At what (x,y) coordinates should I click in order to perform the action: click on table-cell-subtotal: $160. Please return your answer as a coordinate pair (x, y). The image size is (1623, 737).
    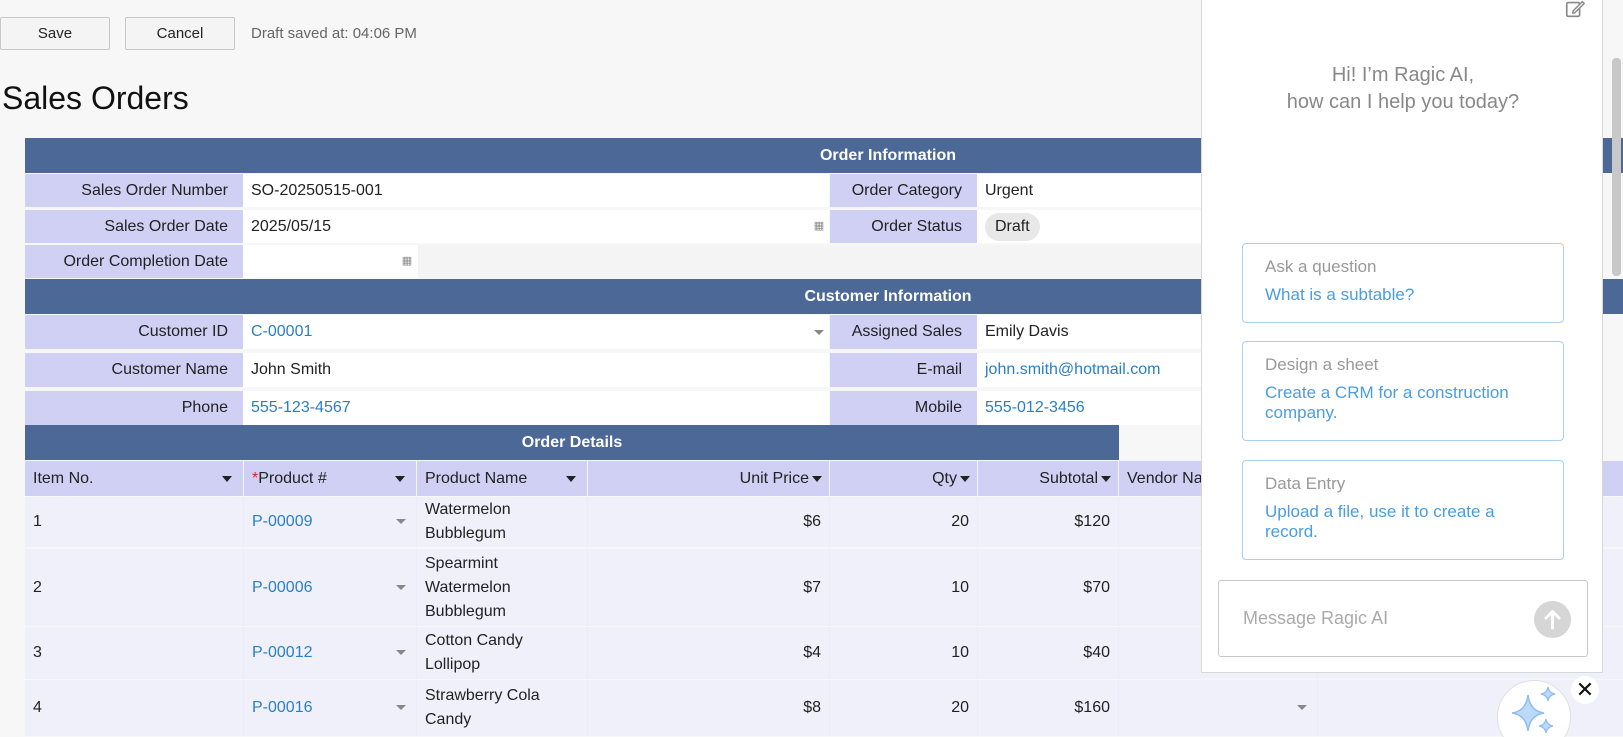
    Looking at the image, I should click on (1048, 708).